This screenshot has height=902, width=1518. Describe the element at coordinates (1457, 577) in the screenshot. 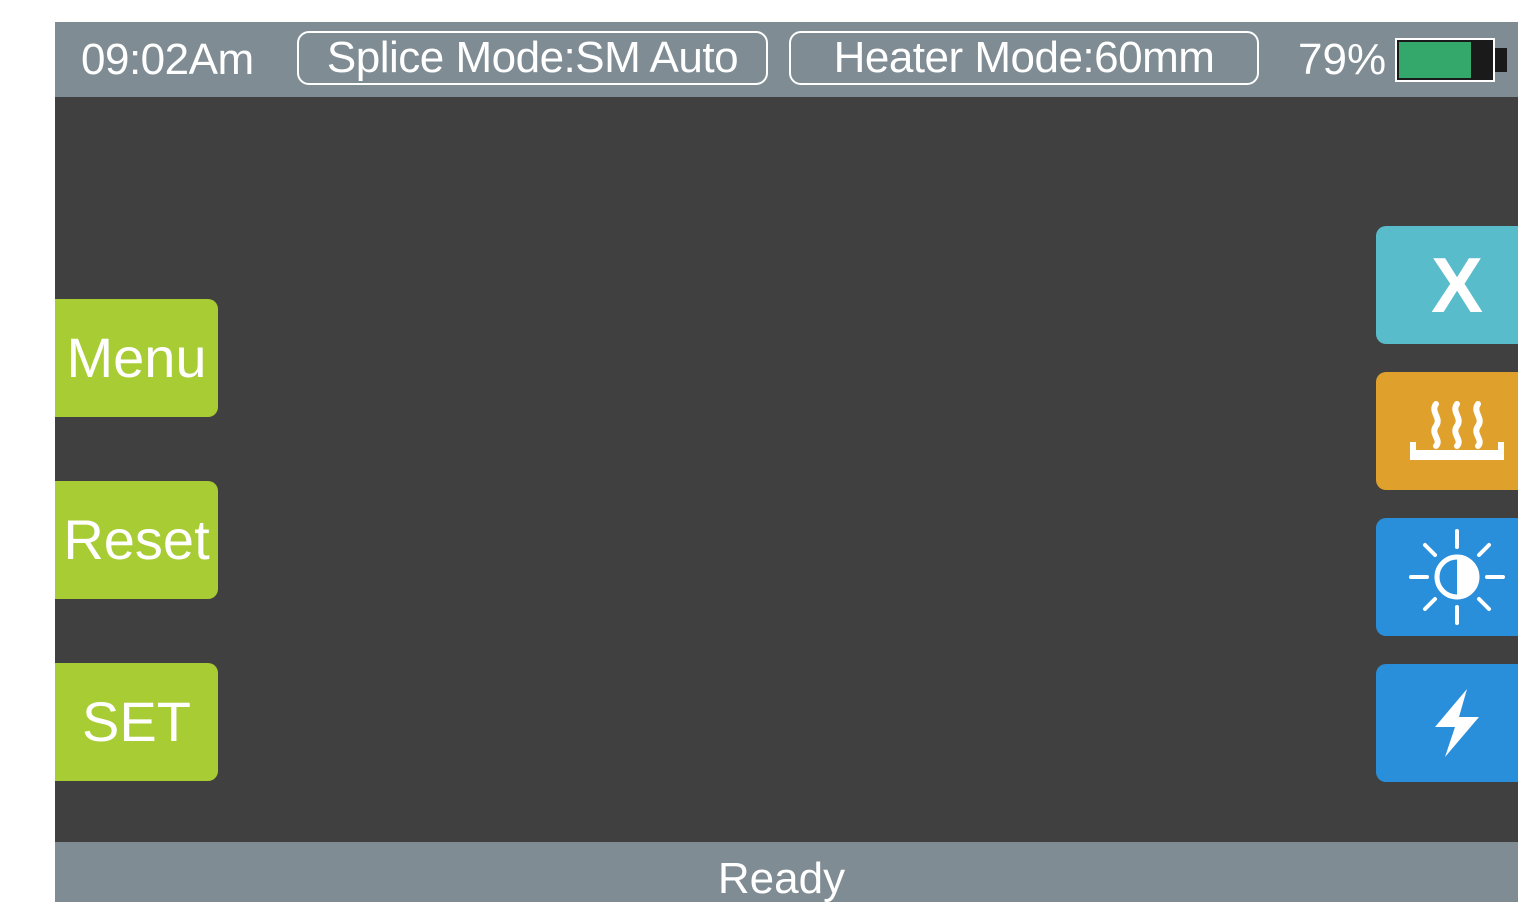

I see `brightness-icon` at that location.